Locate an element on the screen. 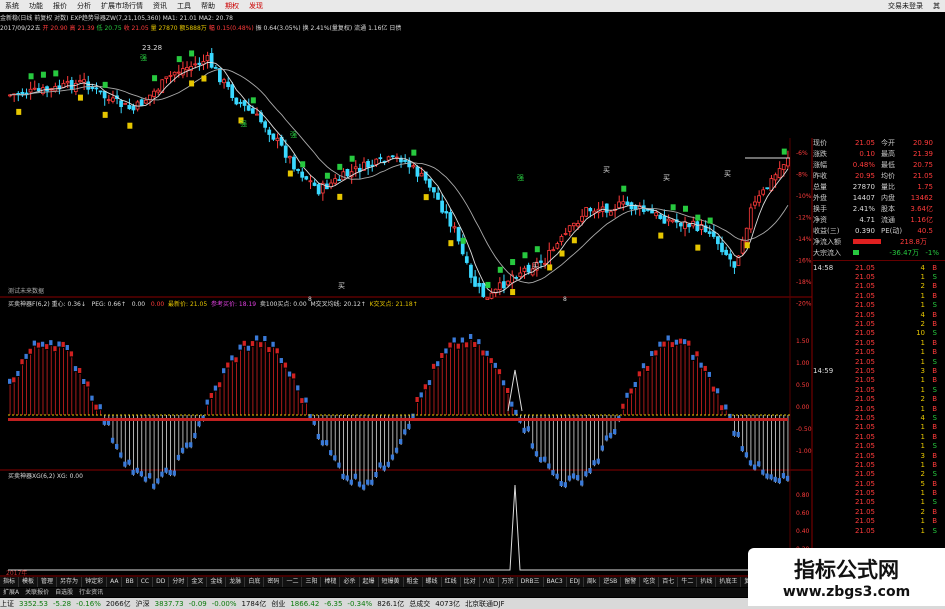 Image resolution: width=945 pixels, height=609 pixels. indicator-tab-5: AA is located at coordinates (115, 582).